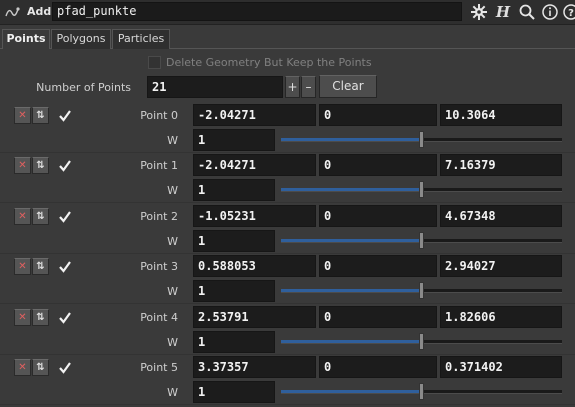 The height and width of the screenshot is (407, 575). Describe the element at coordinates (254, 266) in the screenshot. I see `point-x-field: 0.588053` at that location.